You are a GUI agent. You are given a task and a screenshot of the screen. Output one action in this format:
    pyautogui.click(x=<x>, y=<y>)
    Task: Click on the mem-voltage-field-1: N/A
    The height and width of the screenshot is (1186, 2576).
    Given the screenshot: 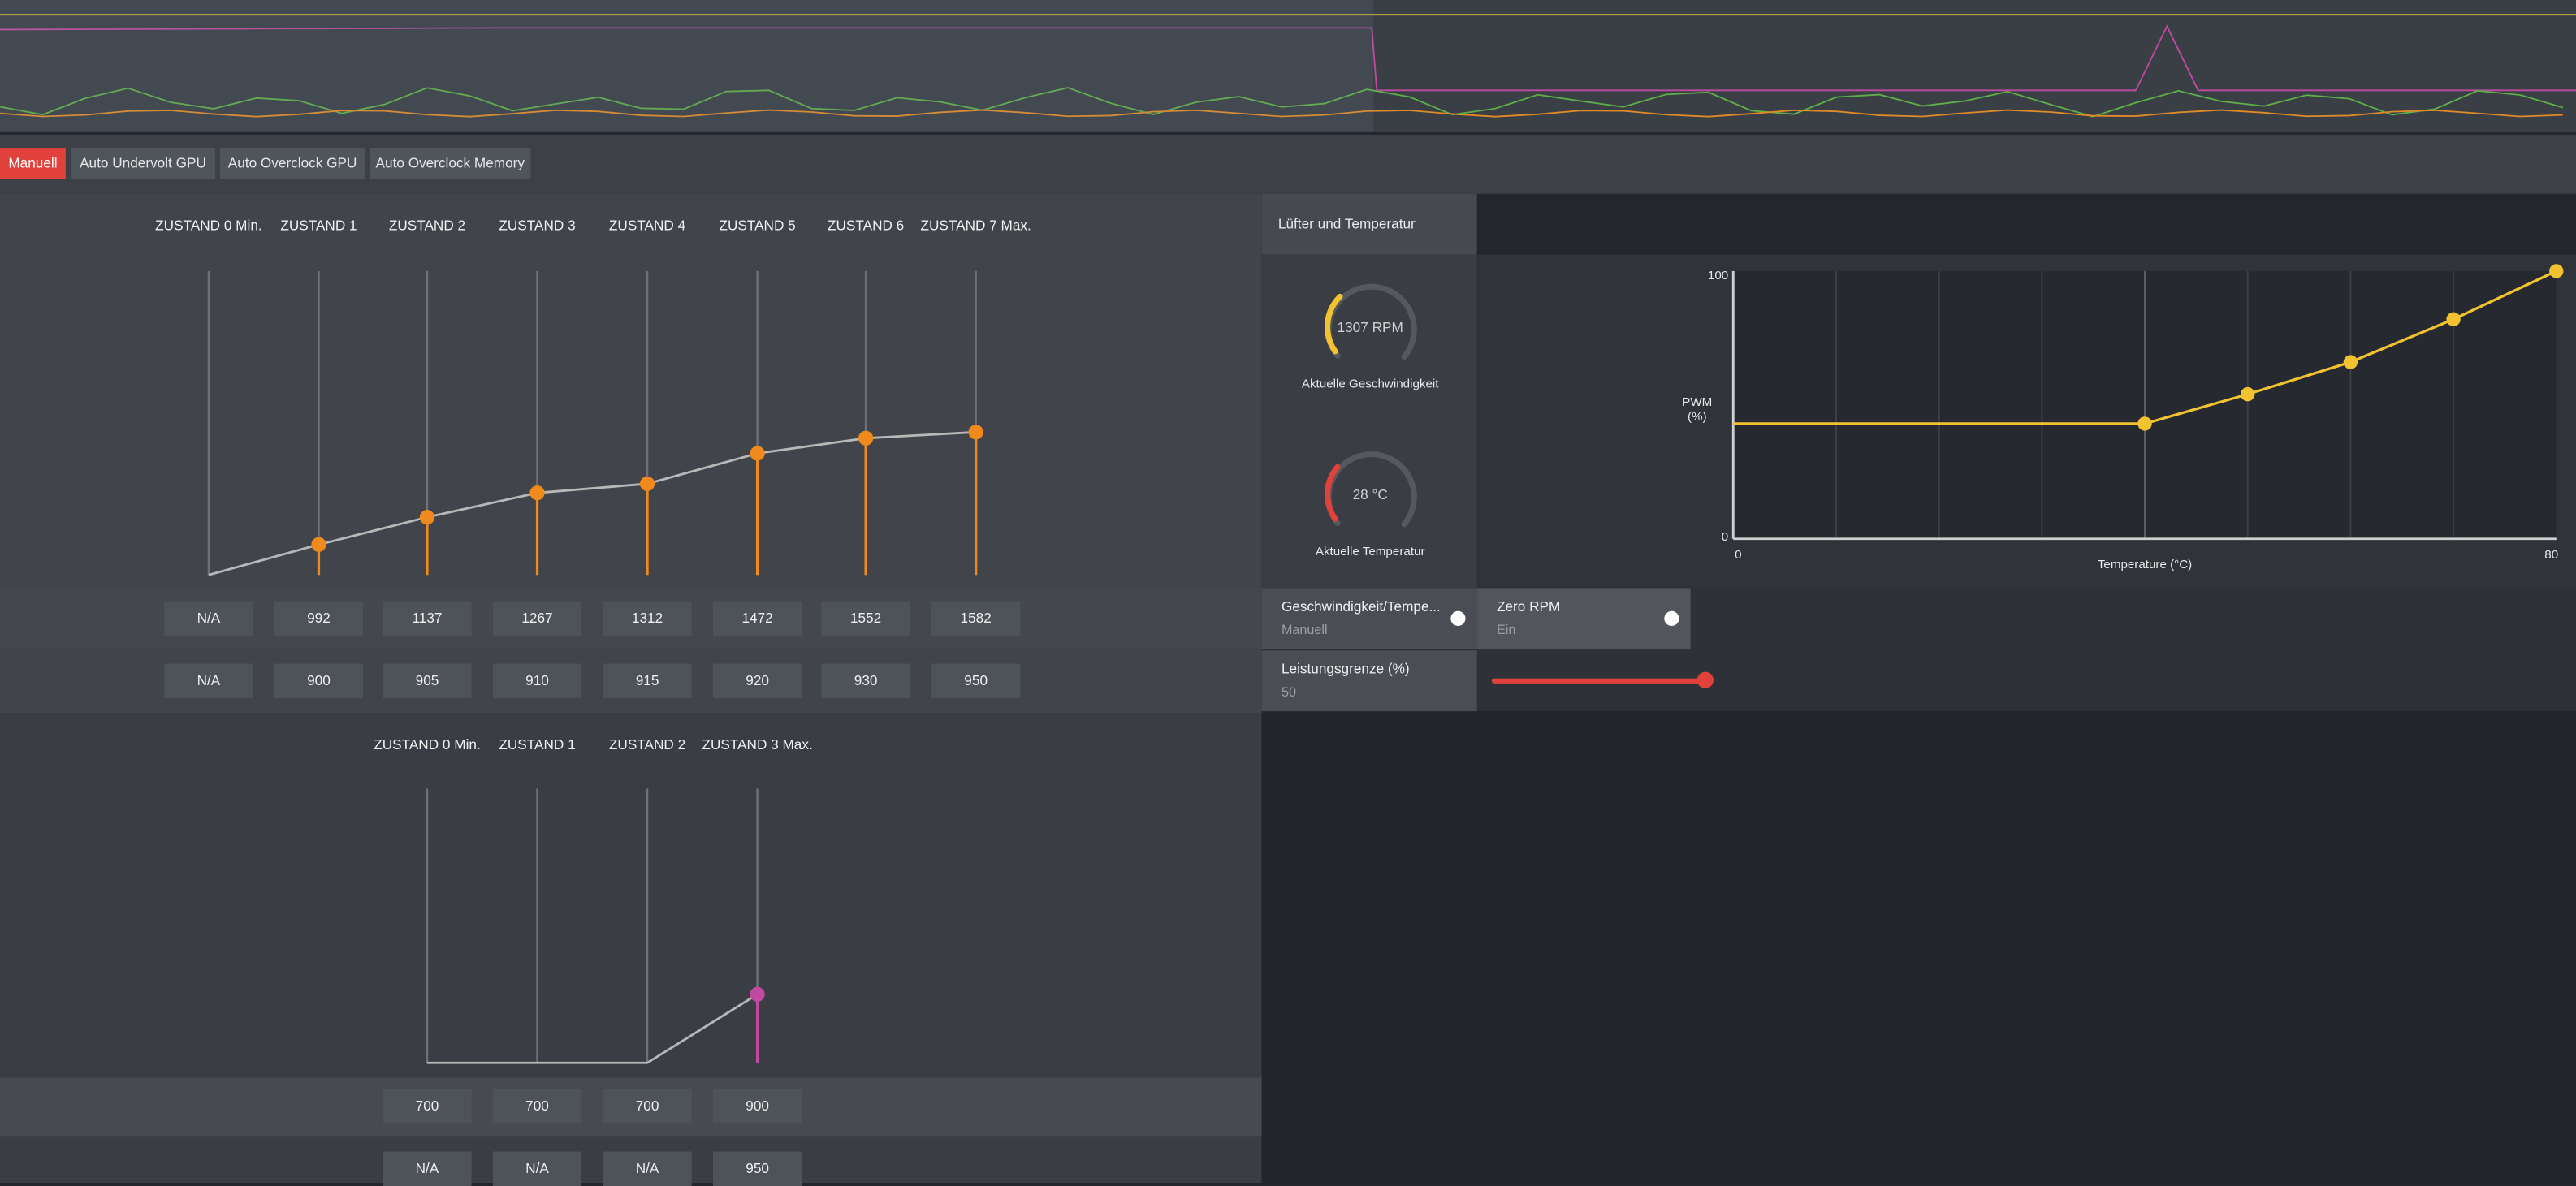 What is the action you would take?
    pyautogui.click(x=537, y=1168)
    